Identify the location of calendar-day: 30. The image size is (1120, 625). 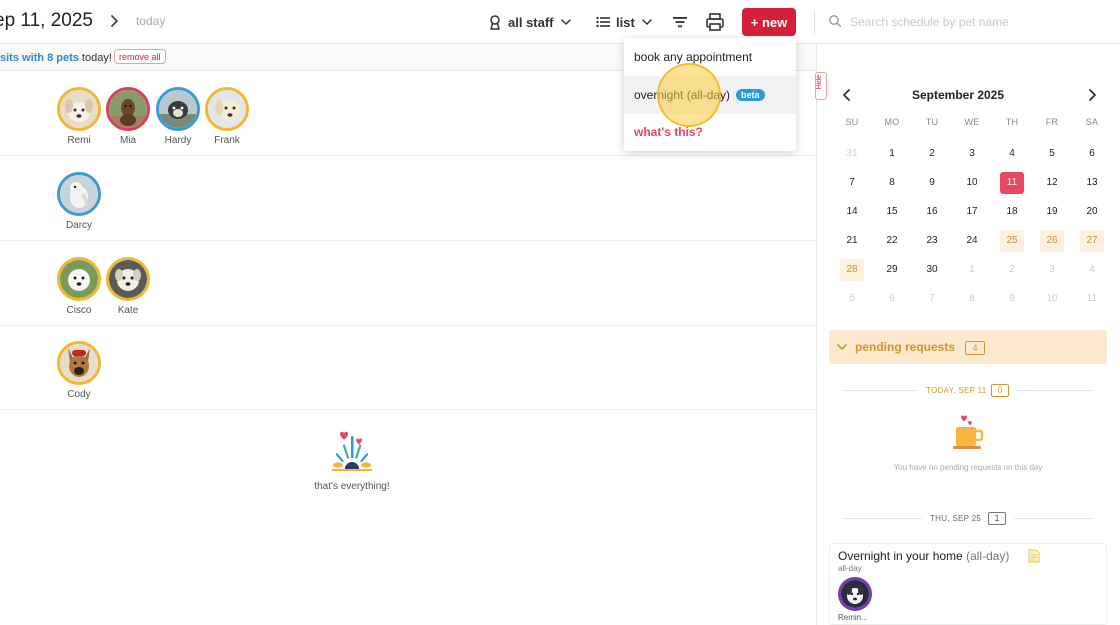
(932, 270).